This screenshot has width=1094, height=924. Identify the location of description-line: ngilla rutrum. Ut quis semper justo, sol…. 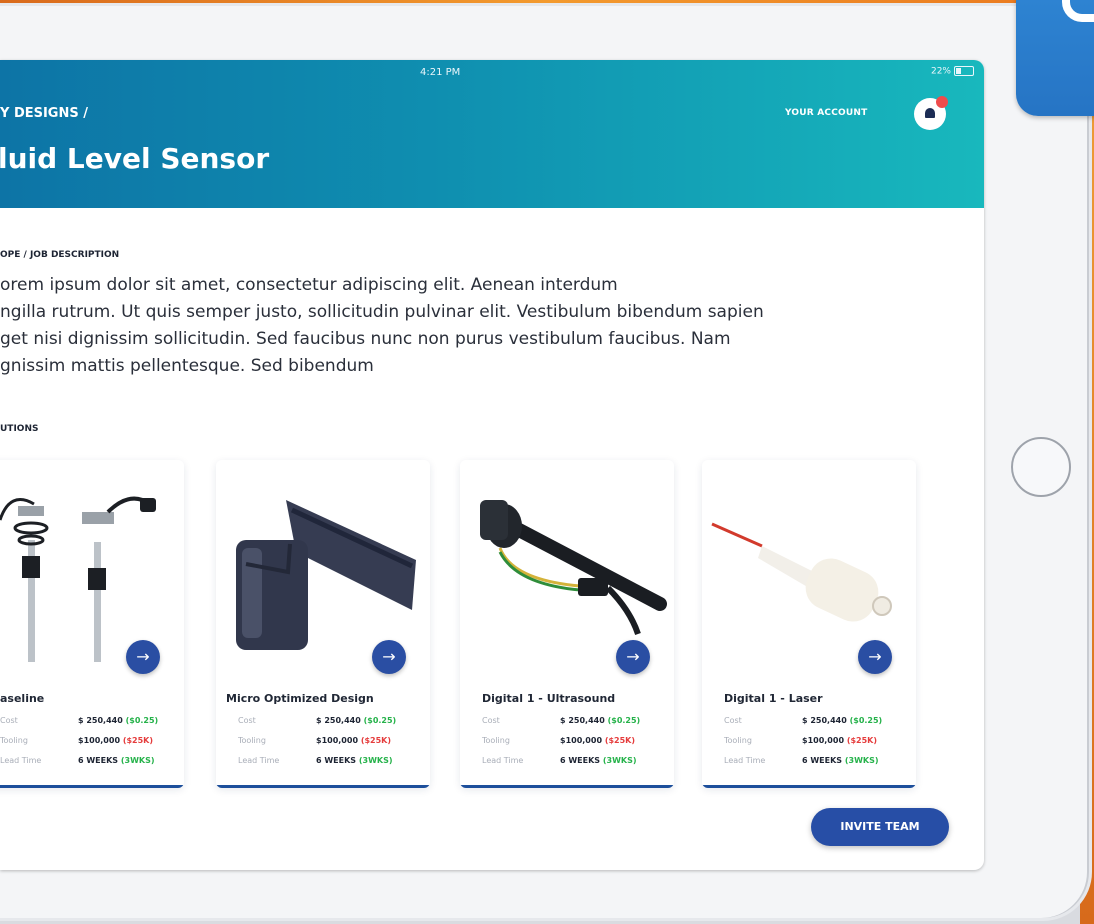
(382, 312).